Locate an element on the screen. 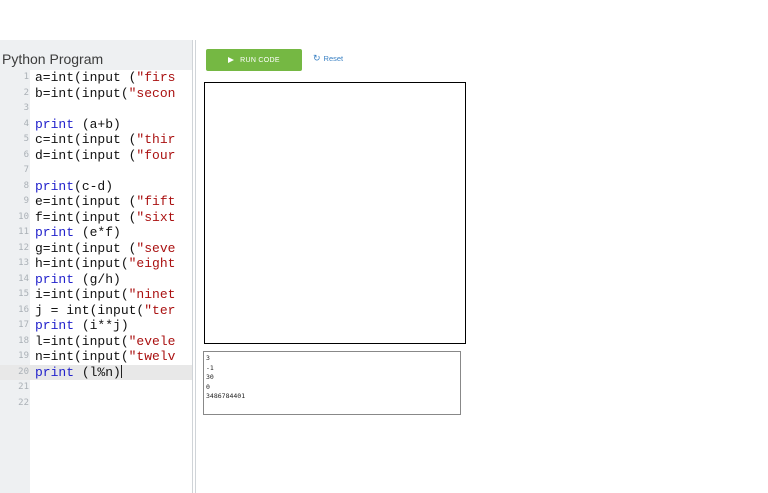 The width and height of the screenshot is (768, 493). console-output-line: 3486784401 is located at coordinates (226, 396).